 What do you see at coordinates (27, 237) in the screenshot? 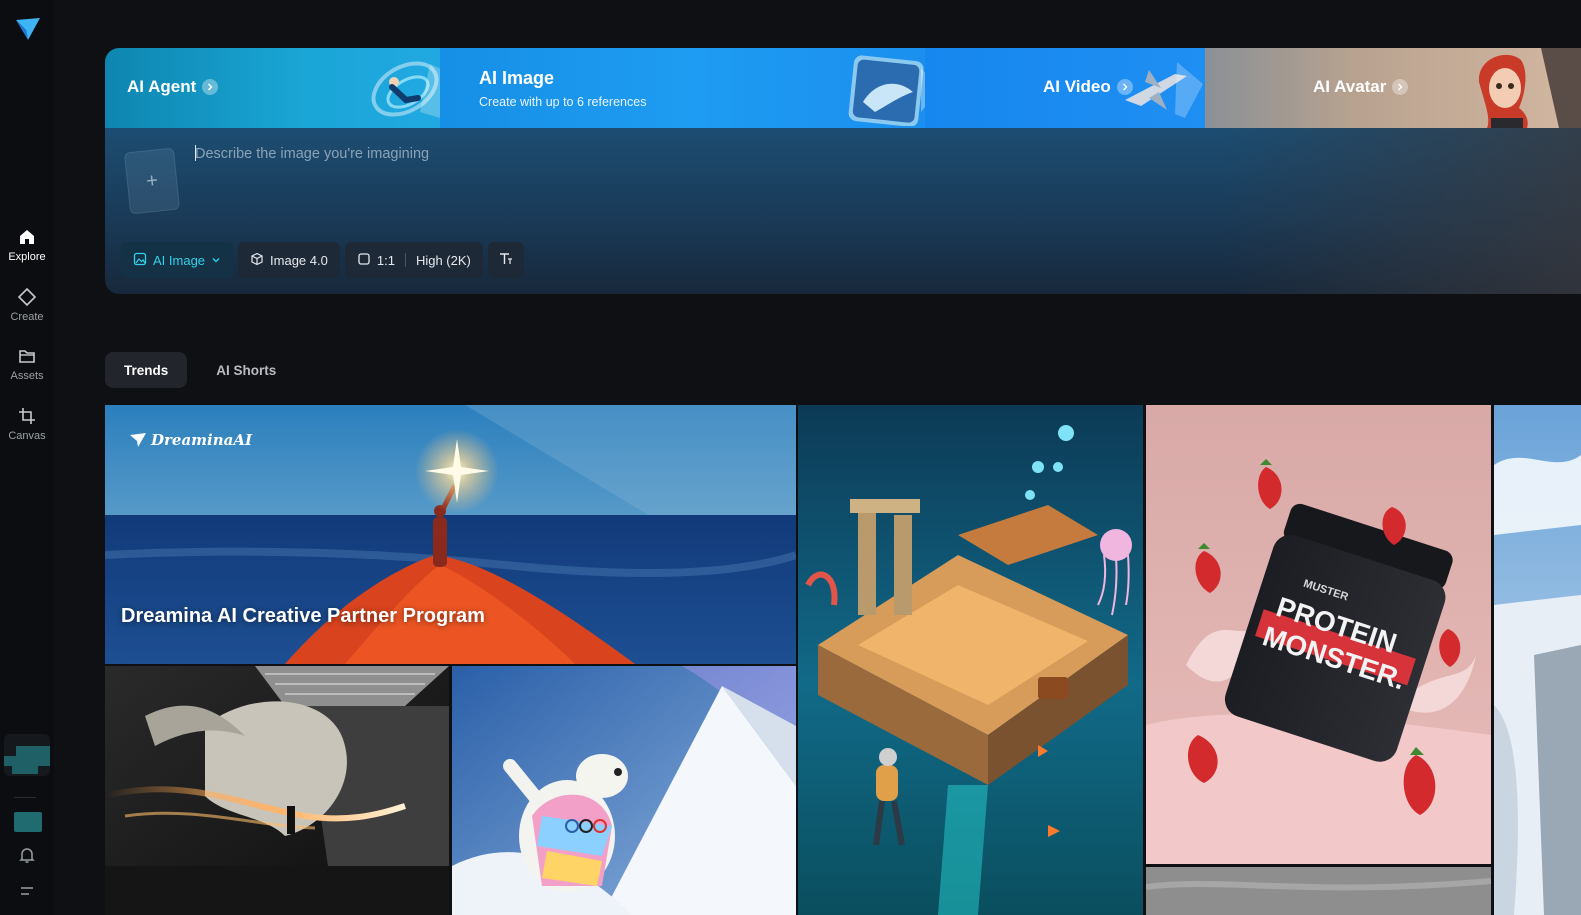
I see `home-icon` at bounding box center [27, 237].